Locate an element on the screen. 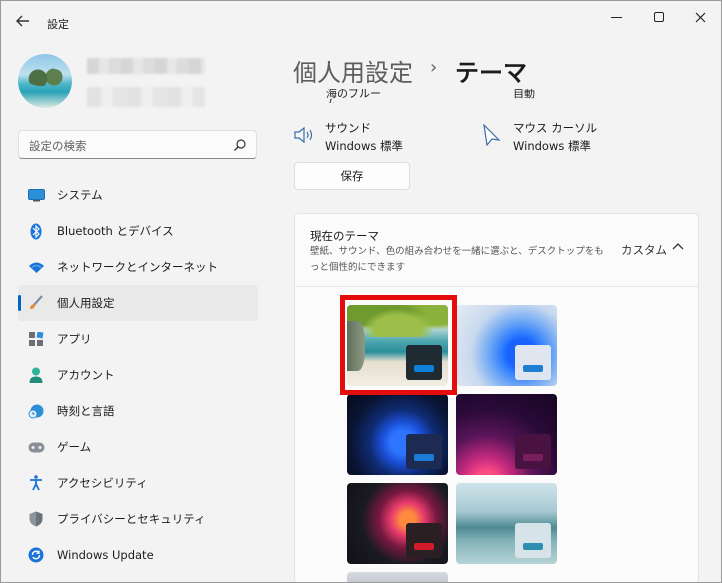 This screenshot has width=722, height=583. cursor-value: Windows 標準 is located at coordinates (552, 146).